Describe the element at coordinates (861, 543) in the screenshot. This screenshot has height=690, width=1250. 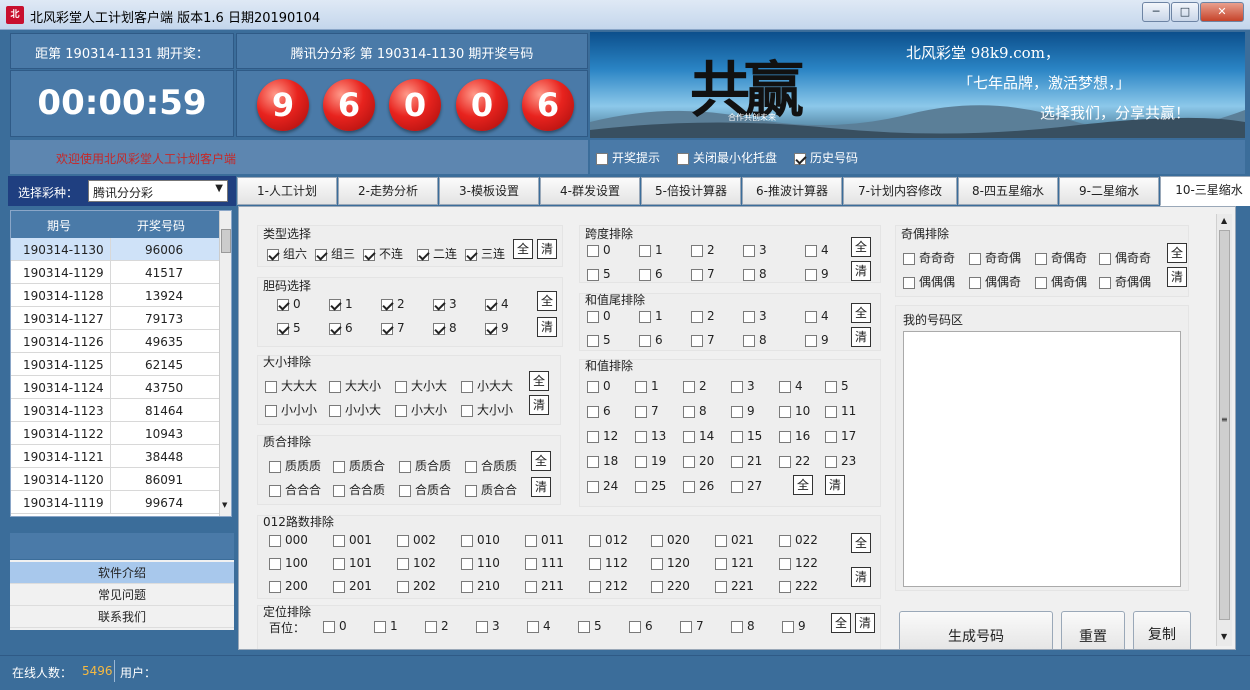
I see `r012-all-button: 全` at that location.